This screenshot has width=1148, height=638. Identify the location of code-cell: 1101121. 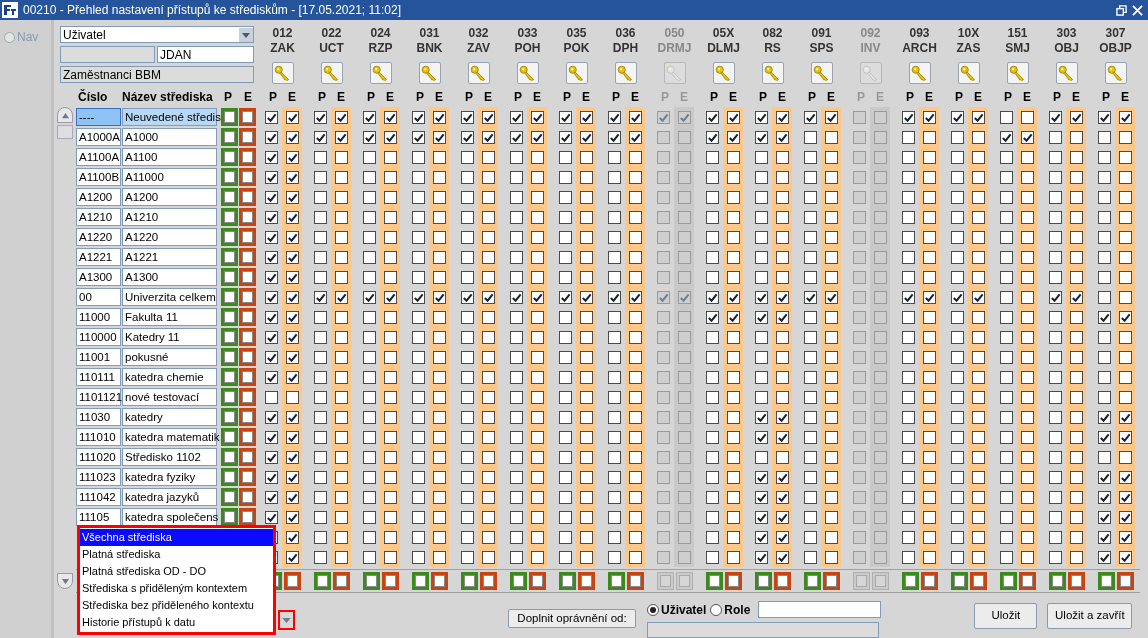
(98, 397).